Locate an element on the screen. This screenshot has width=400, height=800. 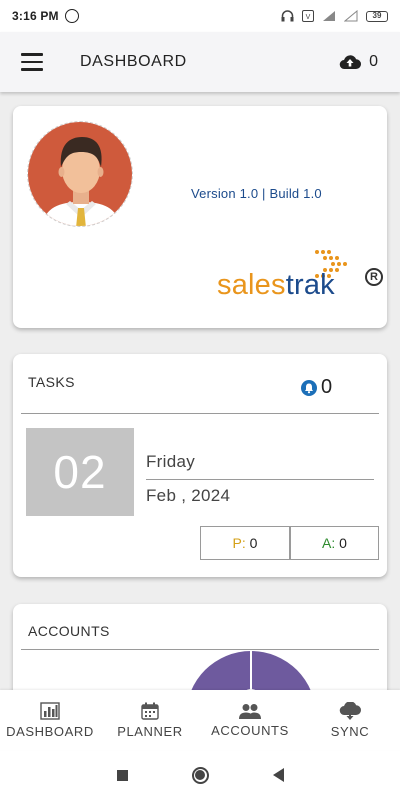
whatsapp-icon is located at coordinates (71, 16).